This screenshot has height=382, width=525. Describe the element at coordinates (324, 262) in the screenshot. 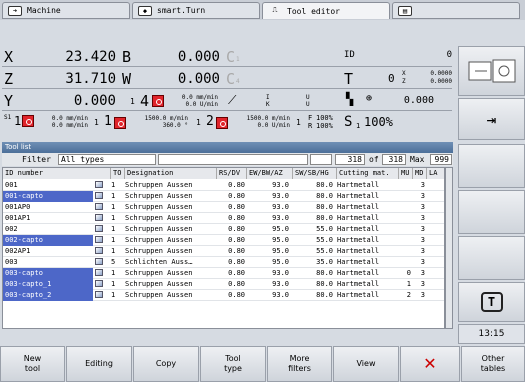

I see `cell-sw: 35.0` at that location.